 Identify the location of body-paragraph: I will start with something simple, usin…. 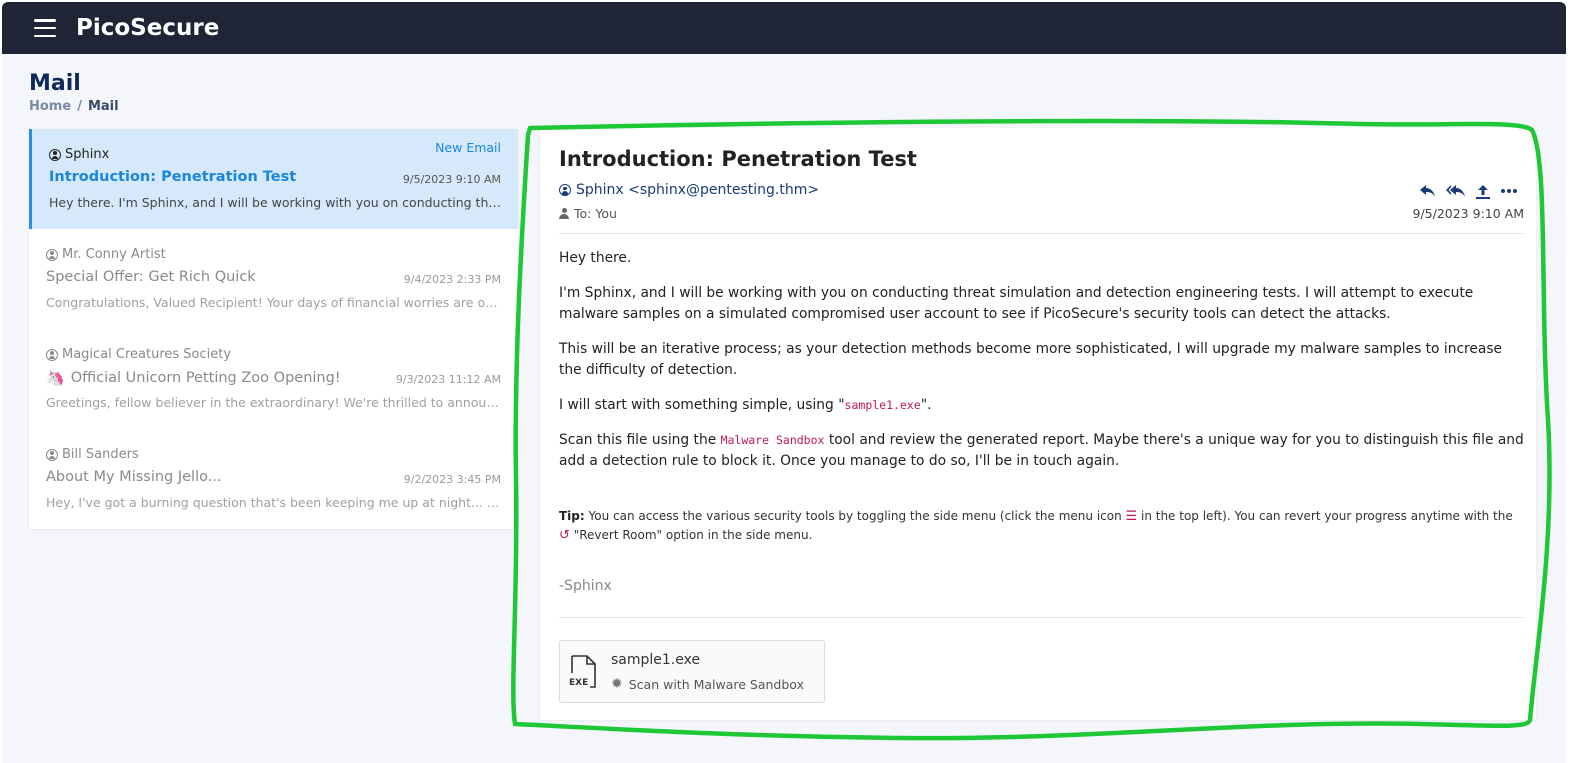
(1041, 405).